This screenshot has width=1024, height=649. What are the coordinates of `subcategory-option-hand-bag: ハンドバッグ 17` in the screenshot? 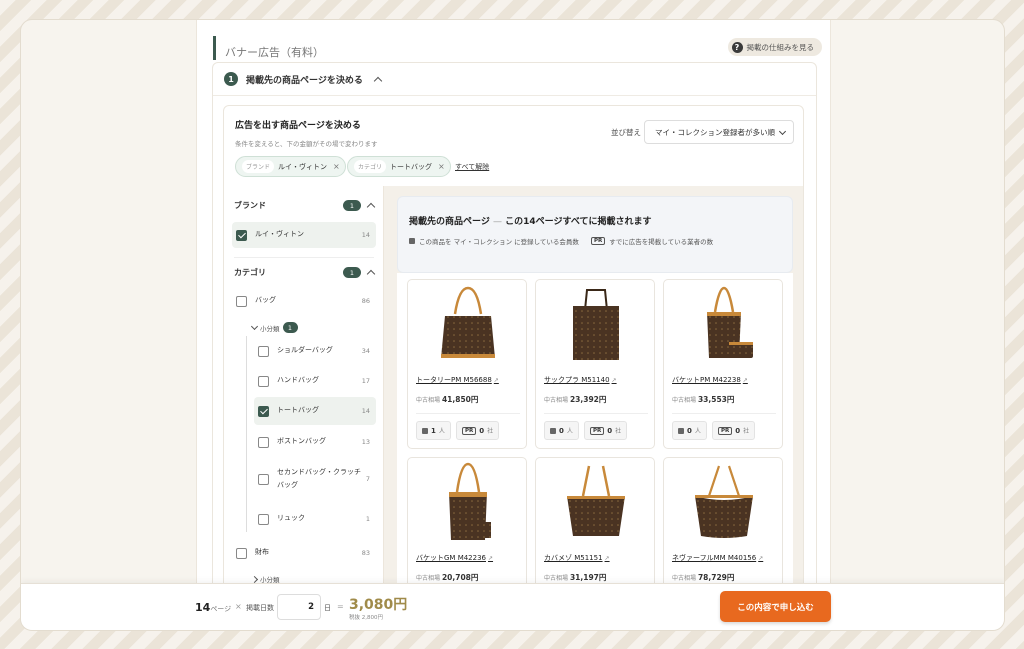 It's located at (317, 381).